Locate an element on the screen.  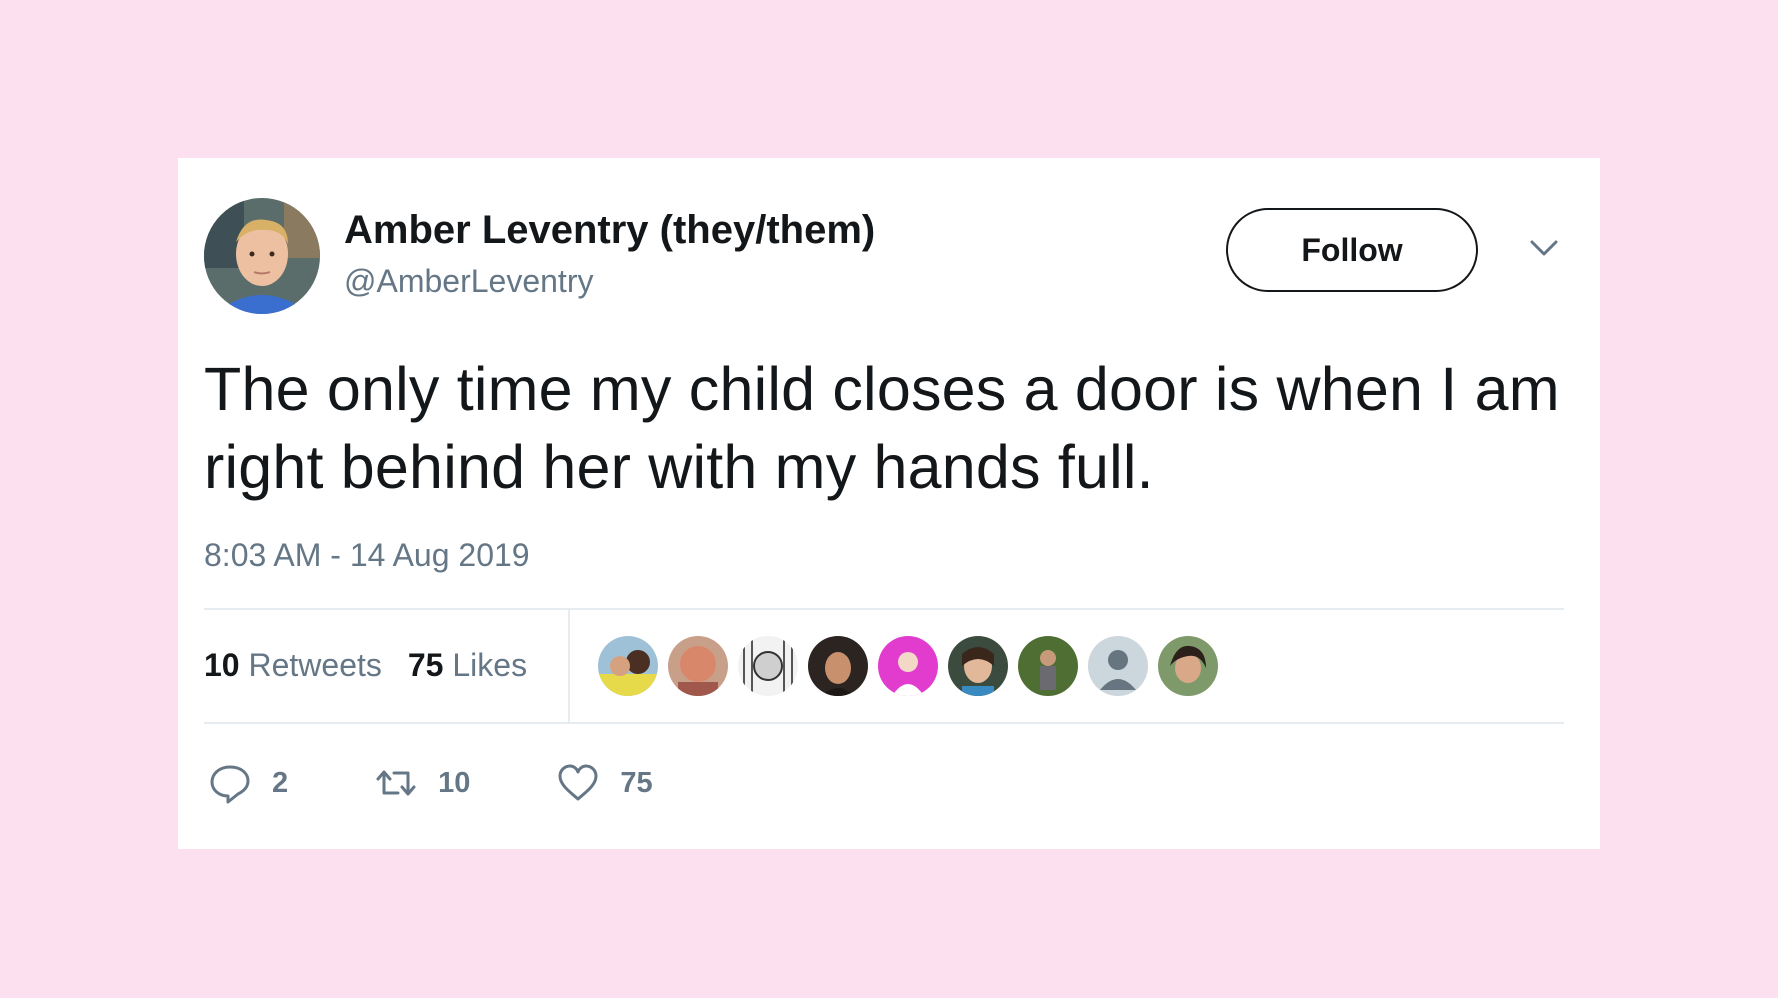
heart-icon is located at coordinates (578, 782).